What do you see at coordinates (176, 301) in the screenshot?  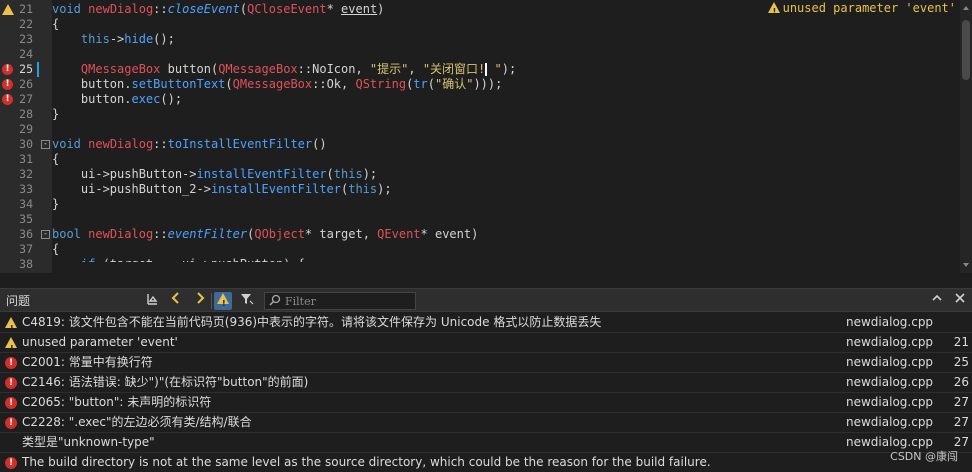 I see `previous-item-icon` at bounding box center [176, 301].